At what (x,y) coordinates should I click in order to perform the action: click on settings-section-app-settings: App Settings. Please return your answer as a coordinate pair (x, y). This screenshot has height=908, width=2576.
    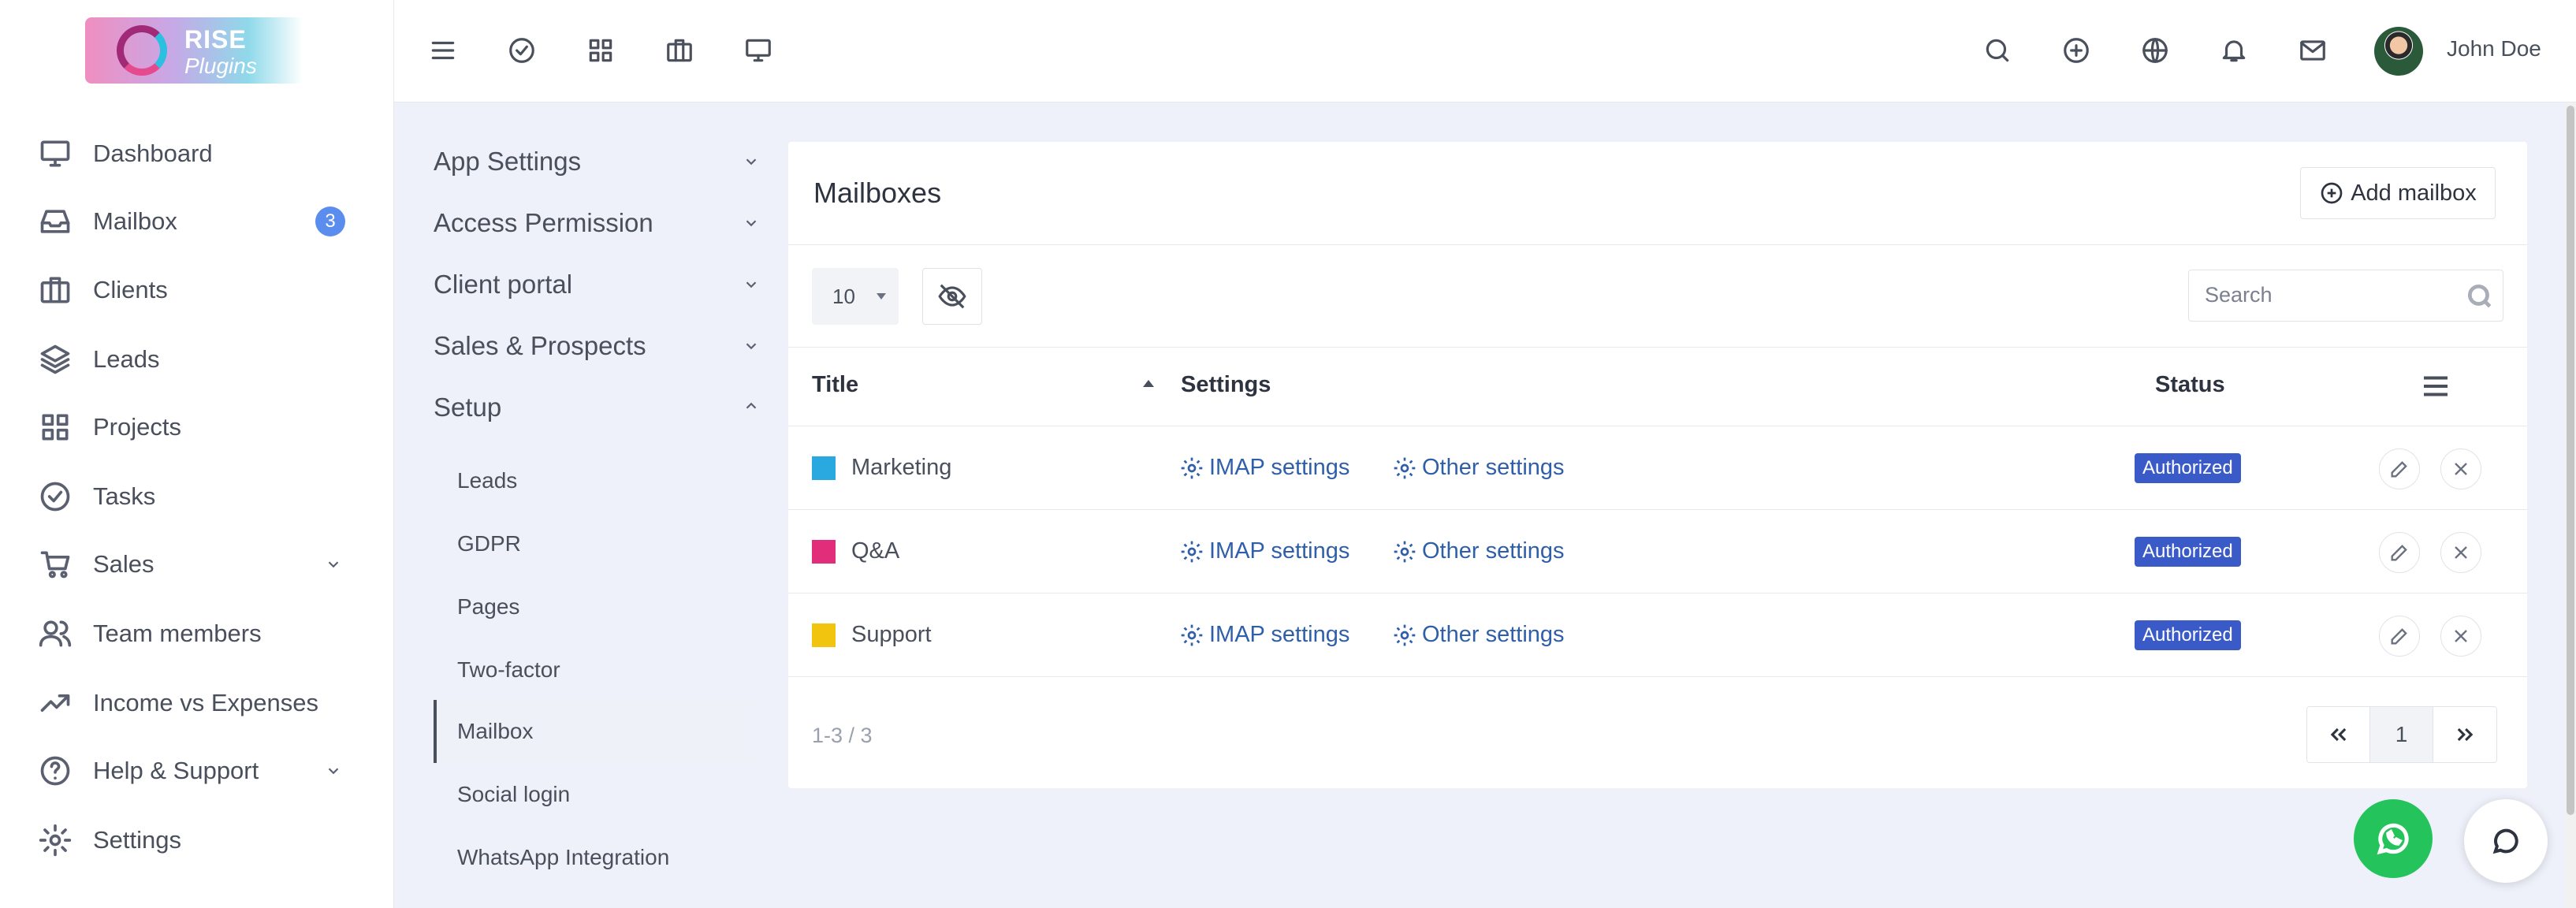
    Looking at the image, I should click on (507, 162).